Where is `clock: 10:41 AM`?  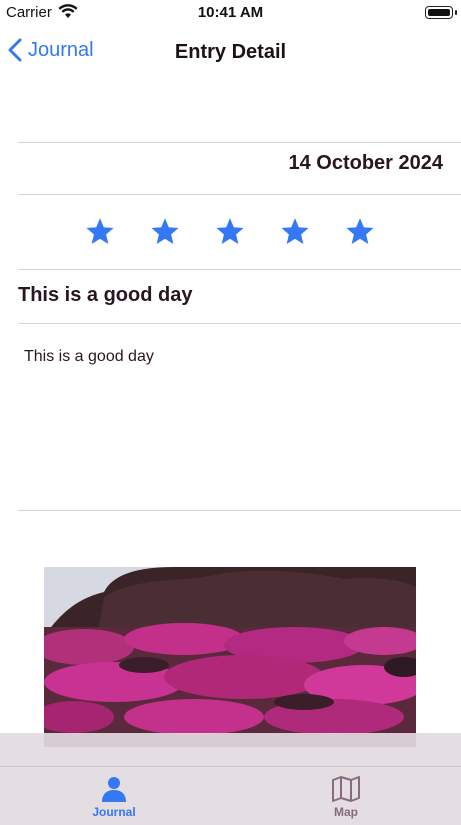 clock: 10:41 AM is located at coordinates (230, 12).